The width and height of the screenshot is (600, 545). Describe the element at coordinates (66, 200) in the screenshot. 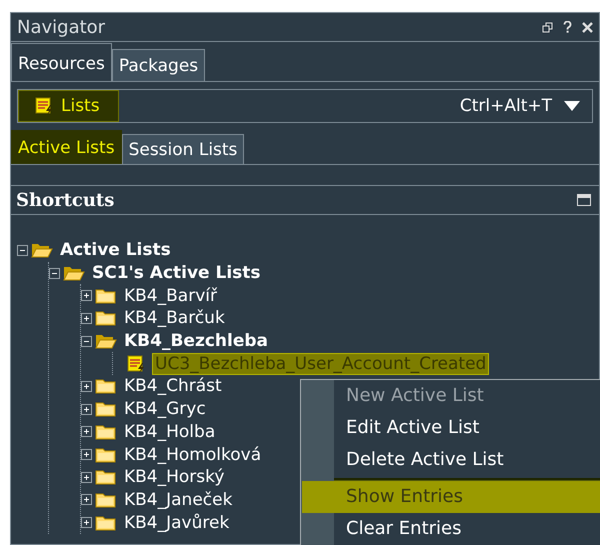

I see `section-title: Shortcuts` at that location.